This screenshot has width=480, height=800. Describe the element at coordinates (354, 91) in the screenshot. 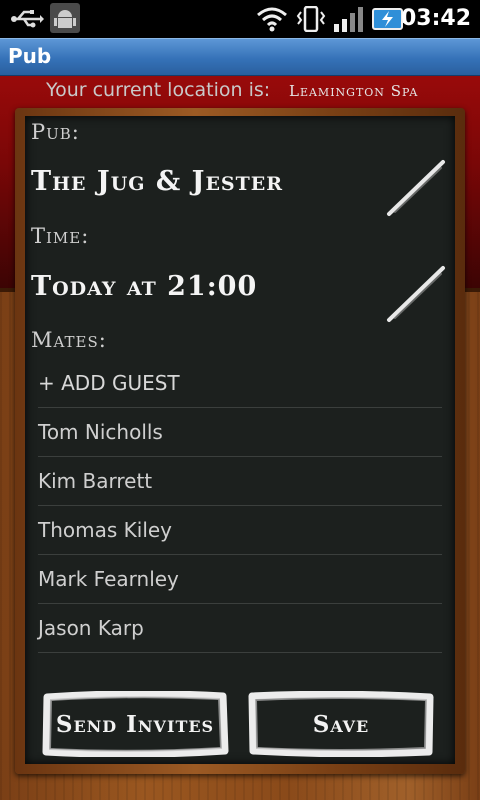

I see `location-value: Leamington Spa` at that location.